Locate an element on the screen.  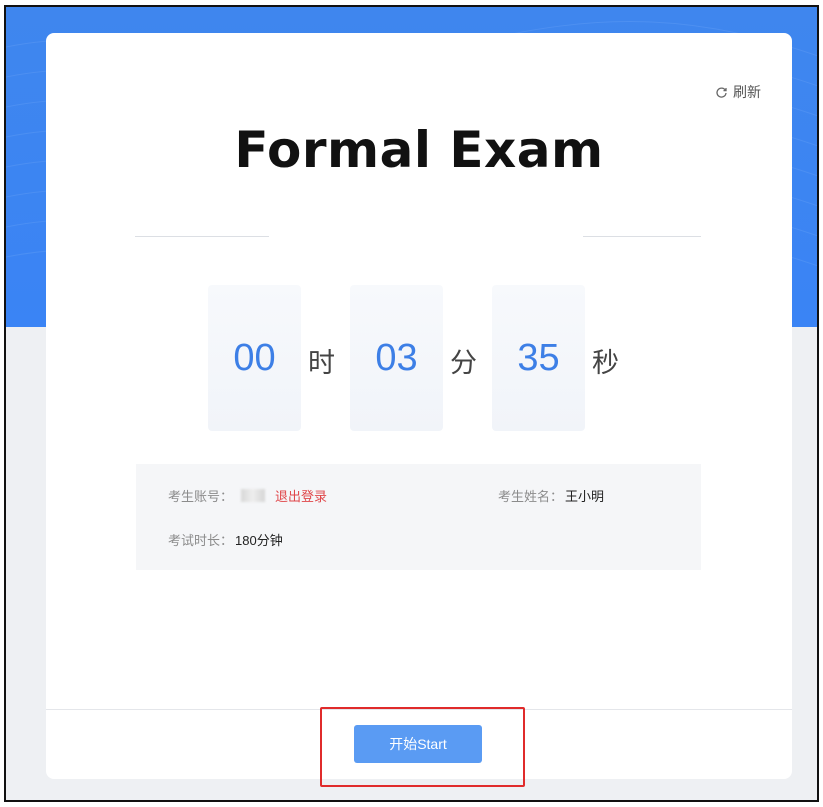
refresh-button: 刷新 is located at coordinates (738, 92).